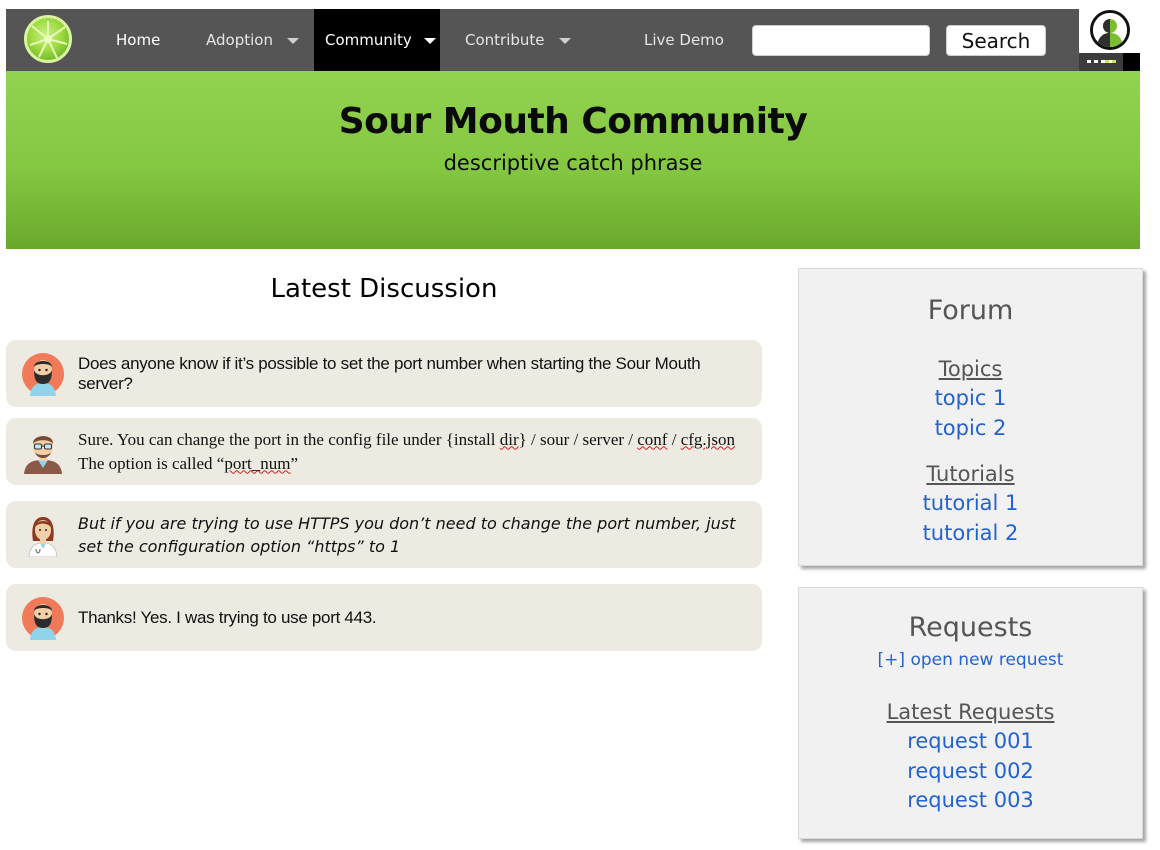 The image size is (1160, 850). I want to click on nav-contribute-label: Contribute, so click(505, 40).